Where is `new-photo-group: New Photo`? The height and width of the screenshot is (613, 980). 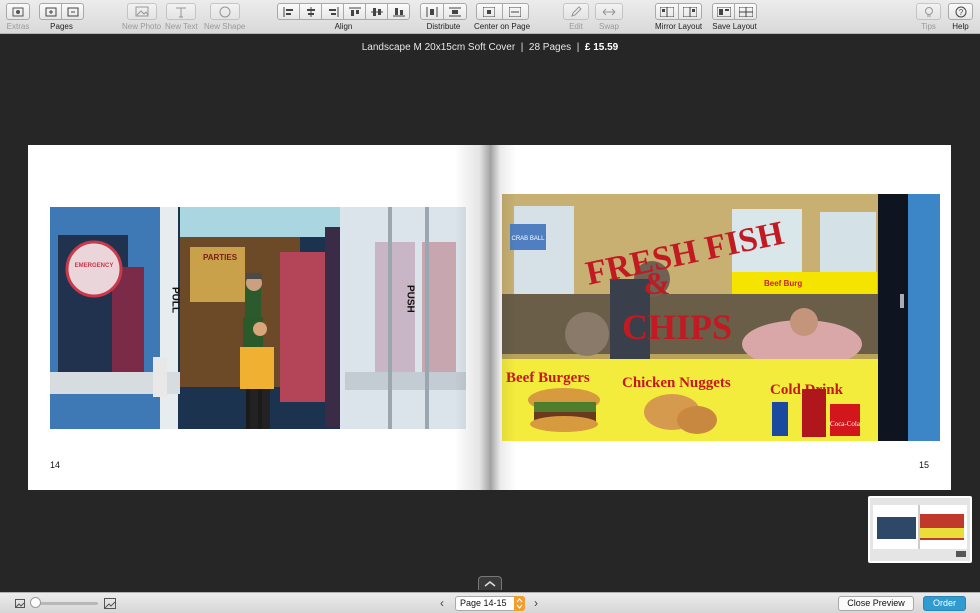
new-photo-group: New Photo is located at coordinates (141, 17).